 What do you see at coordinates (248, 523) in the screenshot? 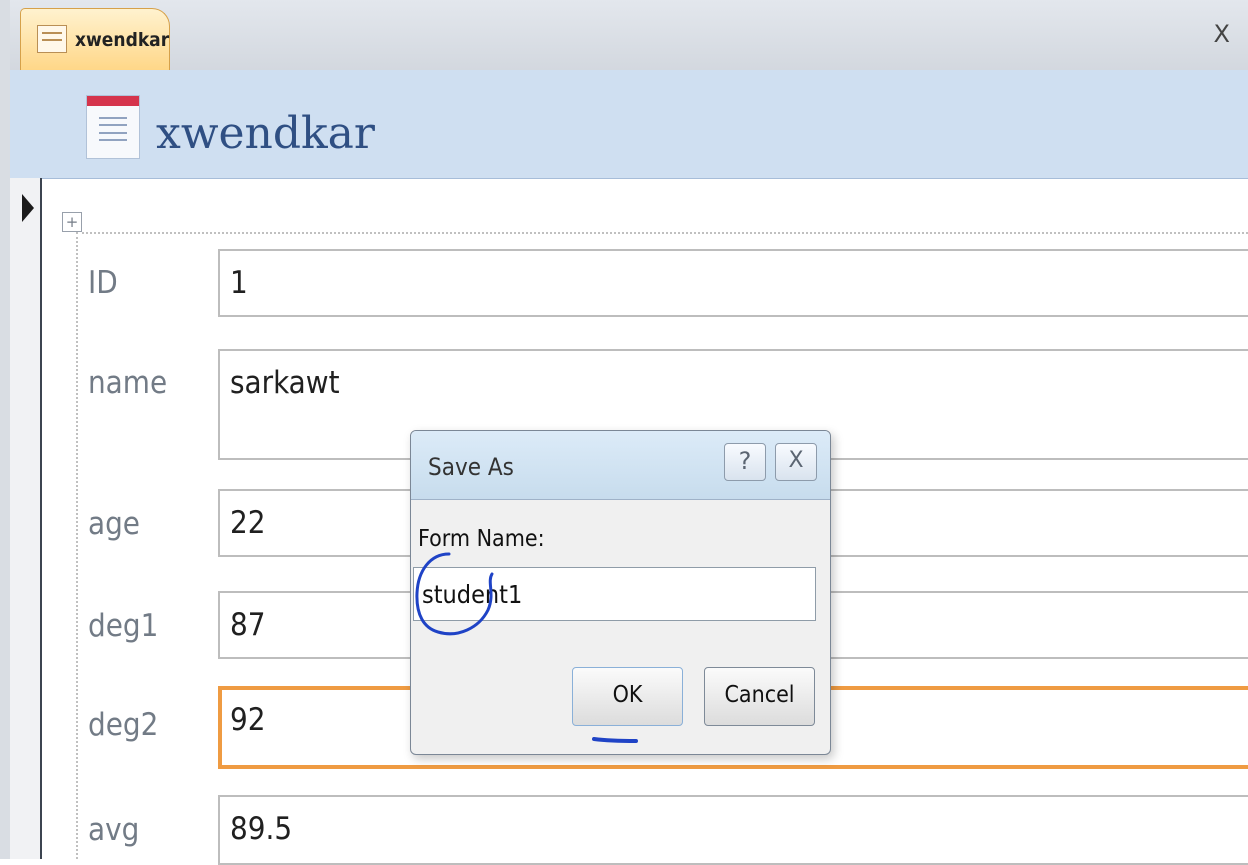
I see `age-value: 22` at bounding box center [248, 523].